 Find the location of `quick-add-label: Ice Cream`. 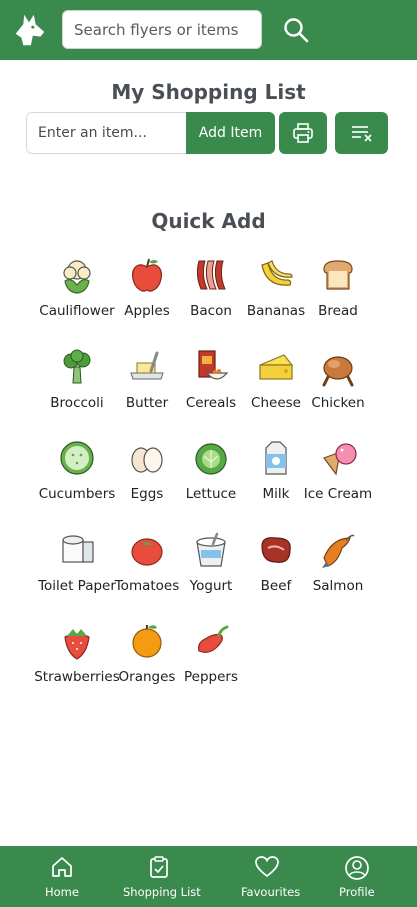

quick-add-label: Ice Cream is located at coordinates (338, 494).